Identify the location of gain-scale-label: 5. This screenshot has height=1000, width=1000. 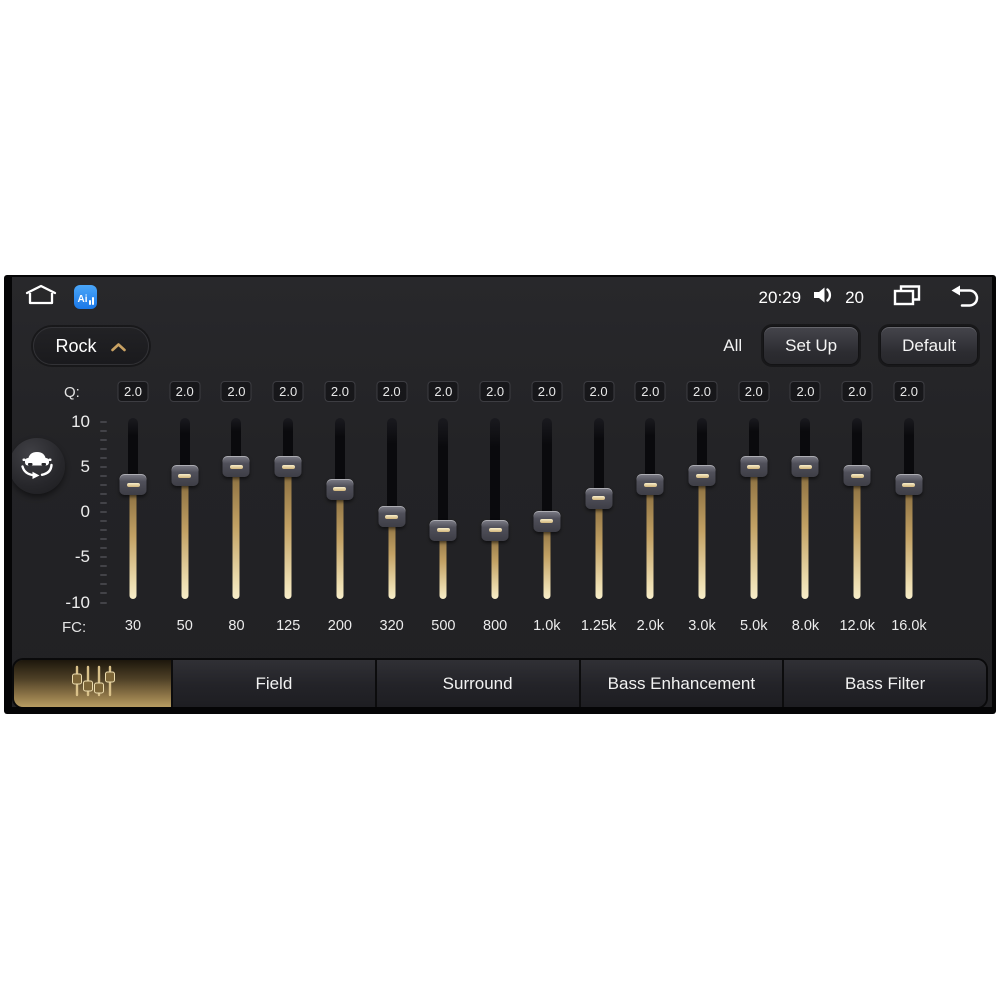
(85, 466).